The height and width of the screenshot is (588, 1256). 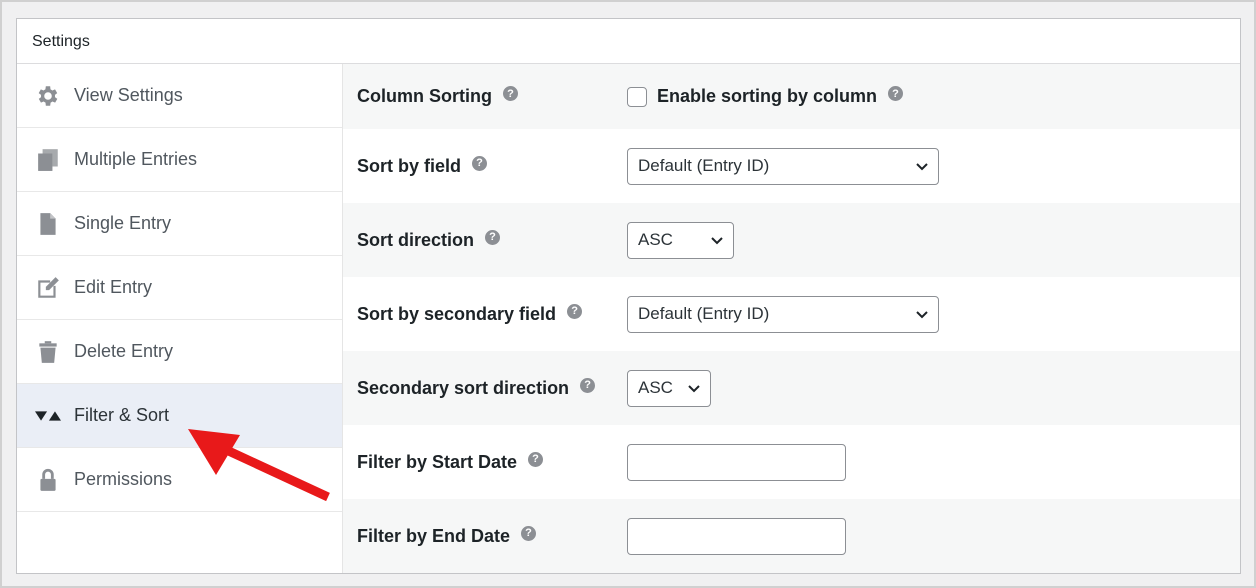 What do you see at coordinates (736, 536) in the screenshot?
I see `end-date-input` at bounding box center [736, 536].